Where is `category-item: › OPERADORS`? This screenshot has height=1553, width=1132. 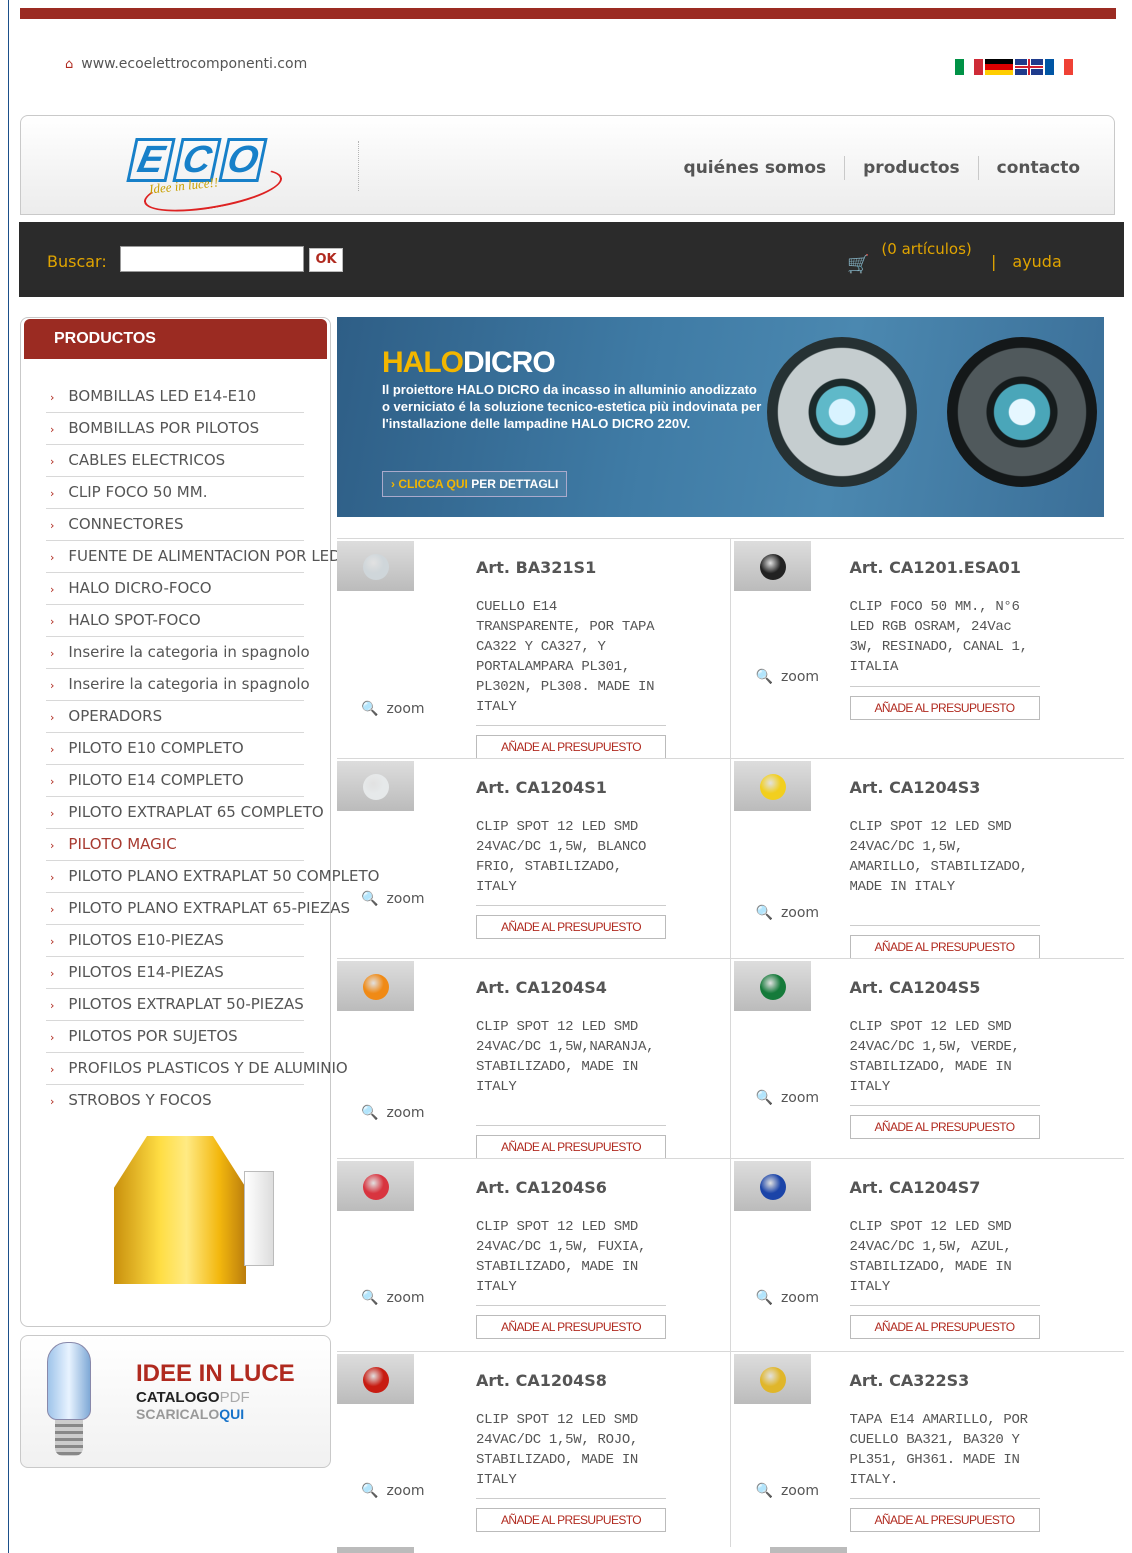 category-item: › OPERADORS is located at coordinates (175, 717).